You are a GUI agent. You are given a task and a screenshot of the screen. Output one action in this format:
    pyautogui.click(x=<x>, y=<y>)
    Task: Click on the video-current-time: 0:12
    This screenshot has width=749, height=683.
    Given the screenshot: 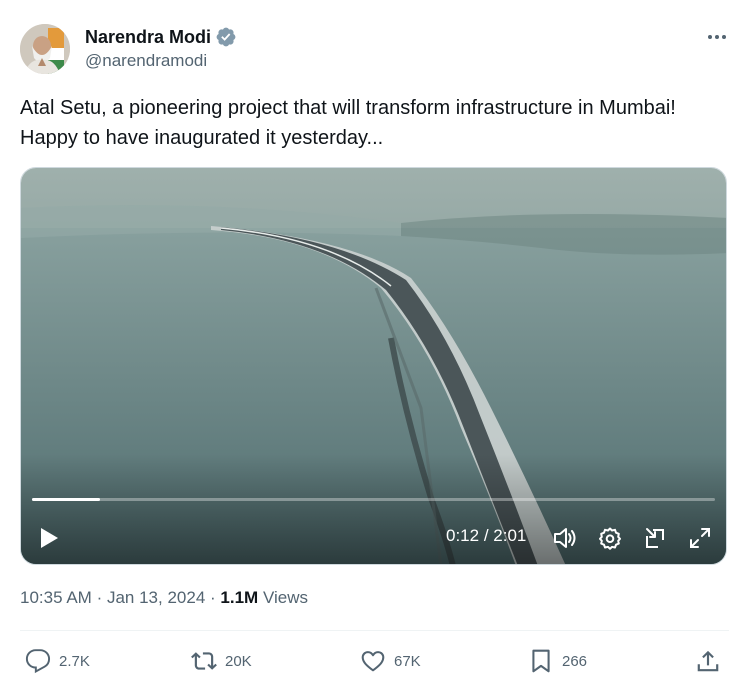 What is the action you would take?
    pyautogui.click(x=463, y=535)
    